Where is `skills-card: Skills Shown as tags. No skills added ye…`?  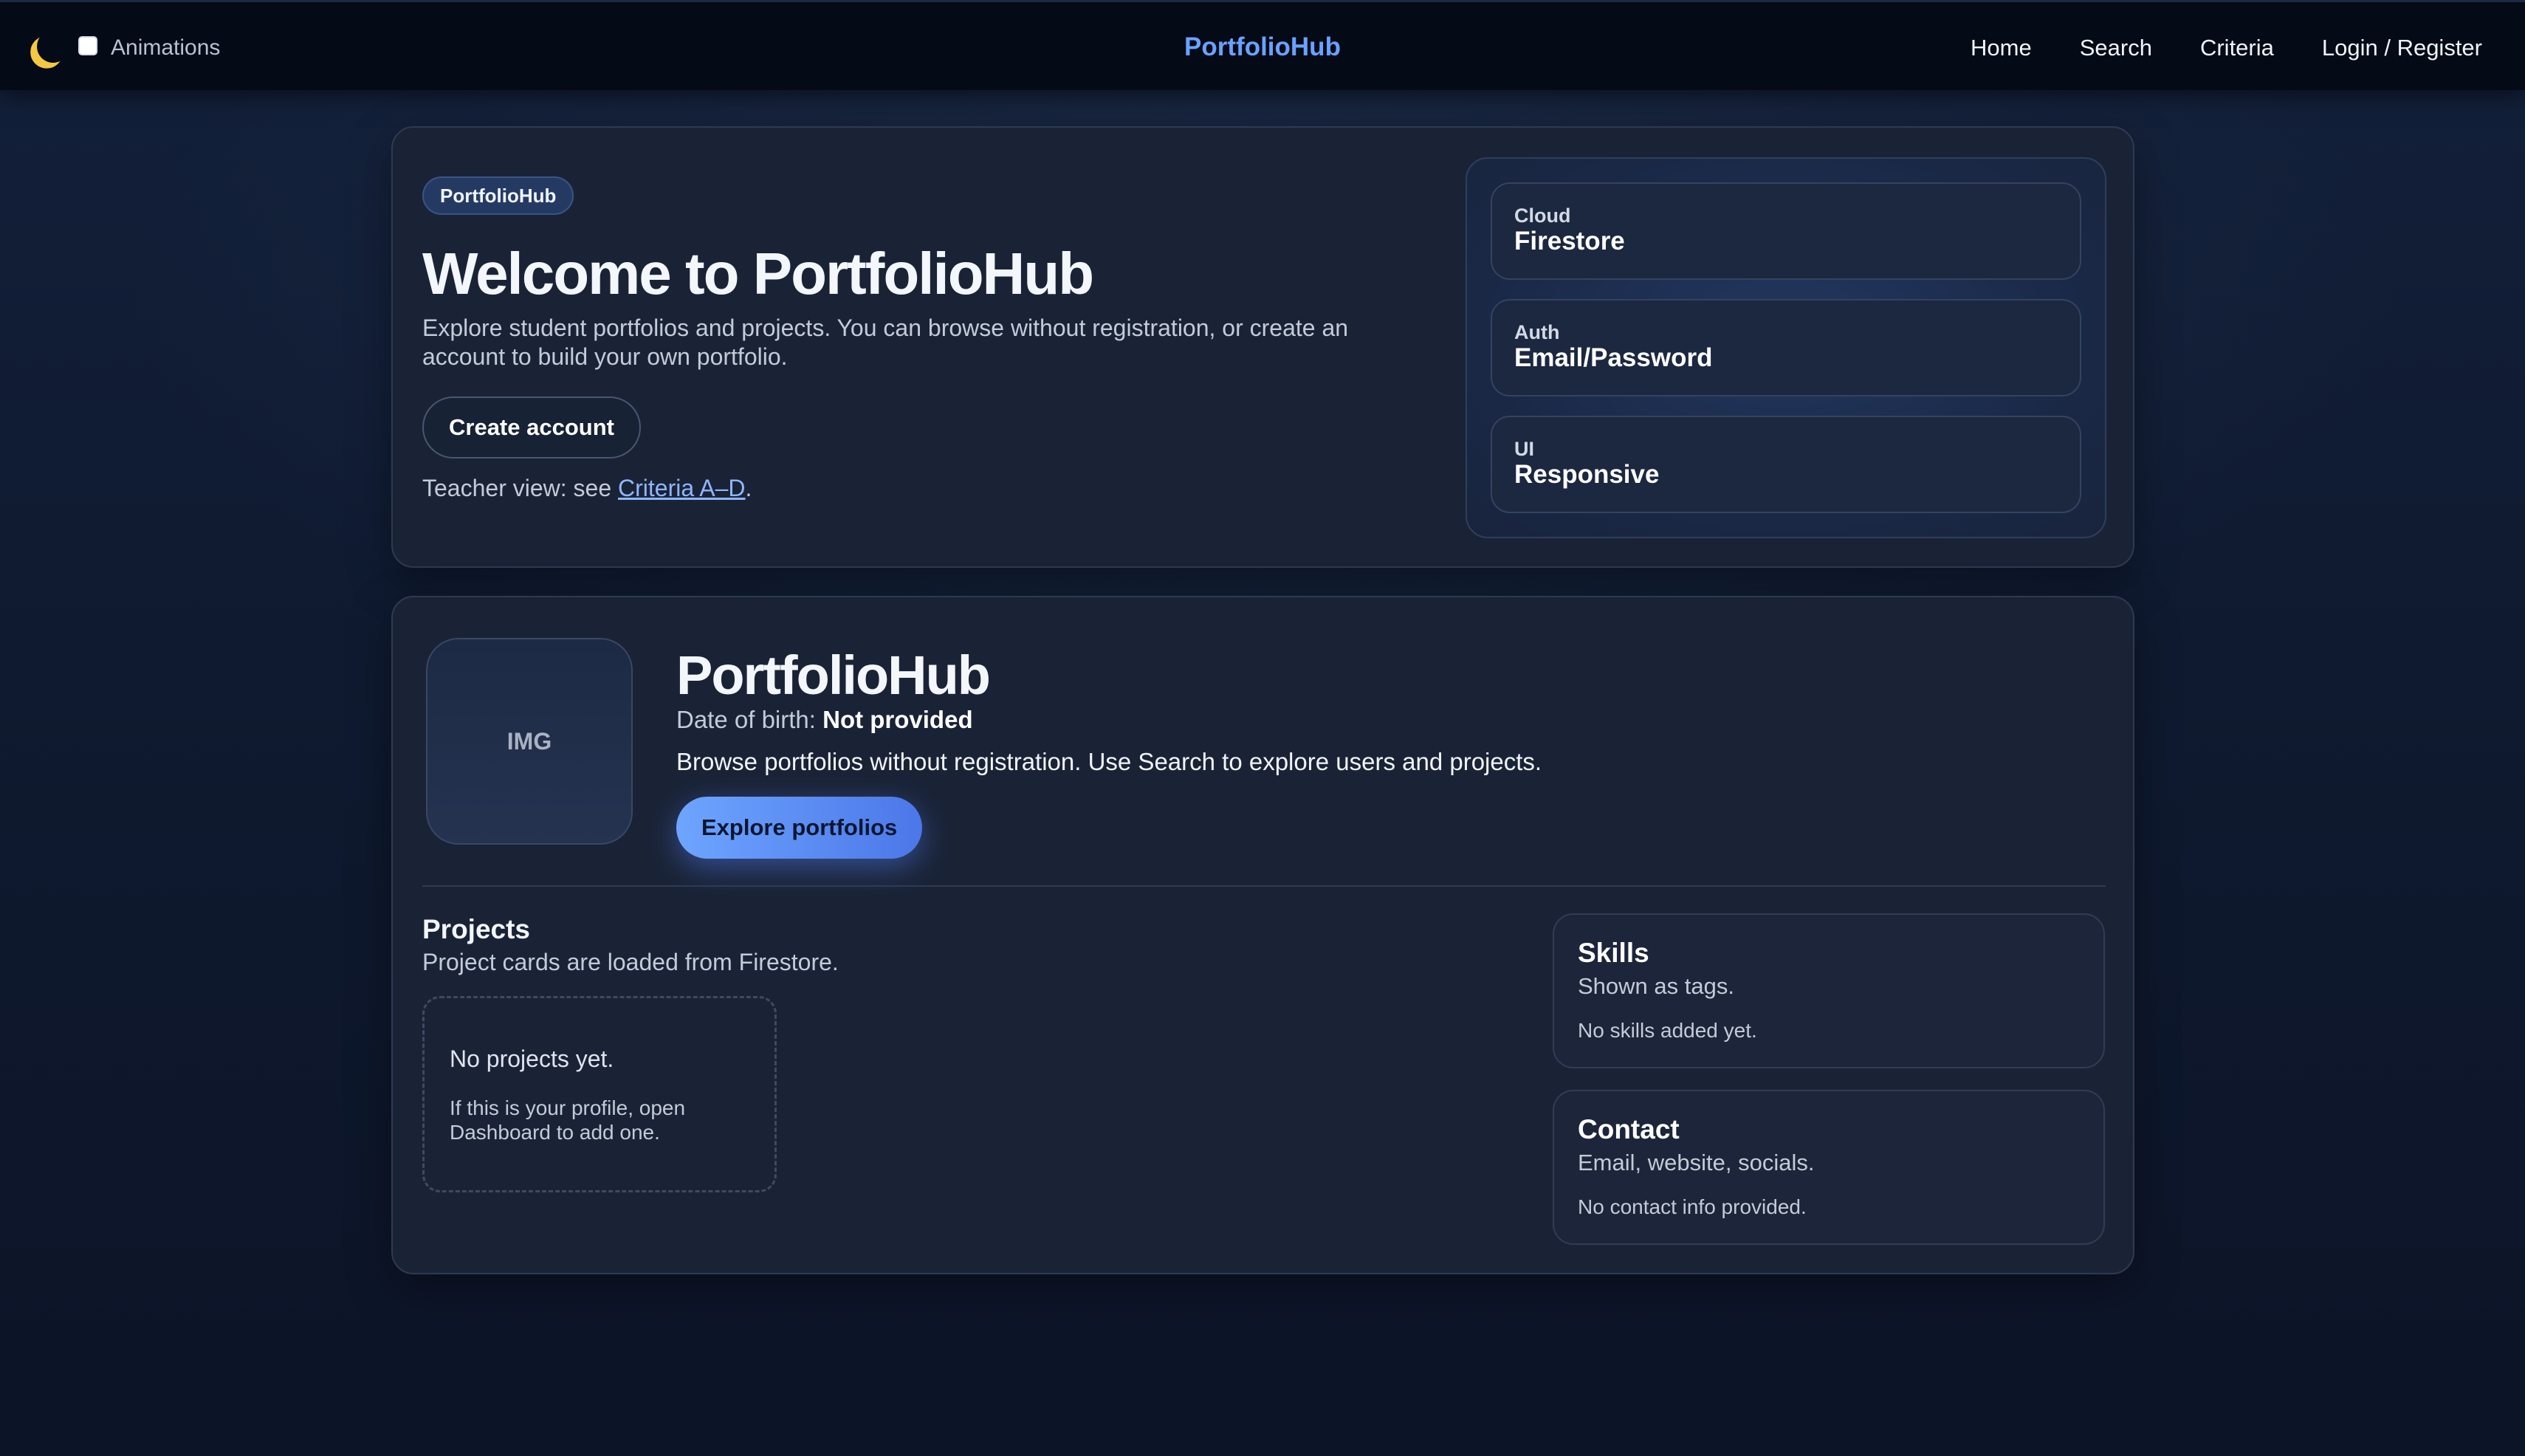 skills-card: Skills Shown as tags. No skills added ye… is located at coordinates (1829, 991).